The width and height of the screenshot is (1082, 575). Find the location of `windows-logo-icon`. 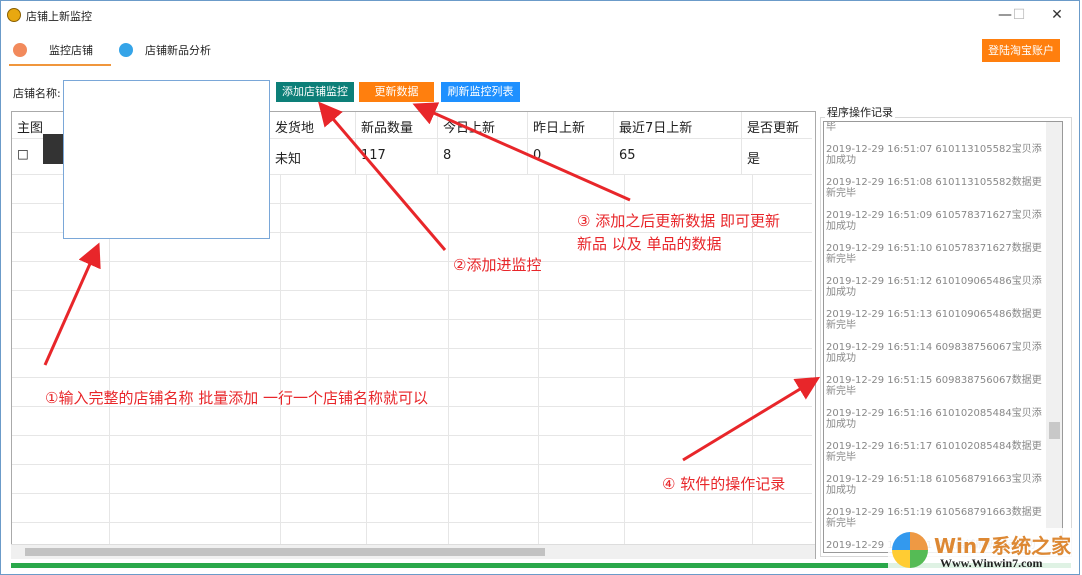

windows-logo-icon is located at coordinates (910, 550).